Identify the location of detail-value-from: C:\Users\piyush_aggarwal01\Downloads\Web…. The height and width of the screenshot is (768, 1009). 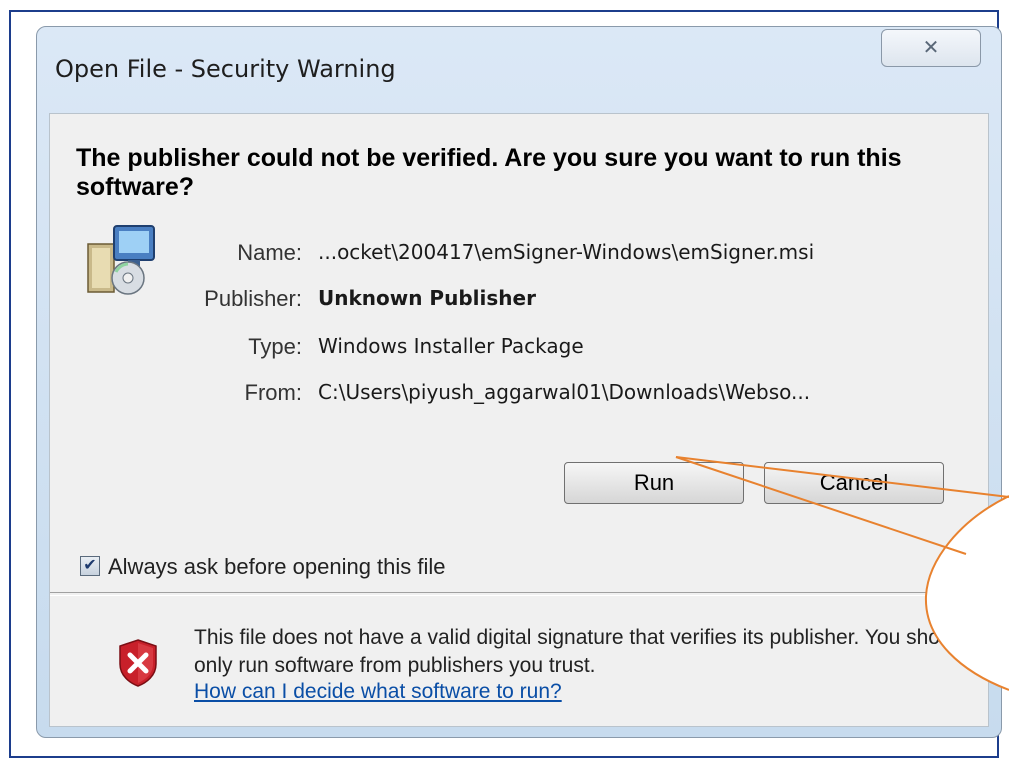
(564, 392).